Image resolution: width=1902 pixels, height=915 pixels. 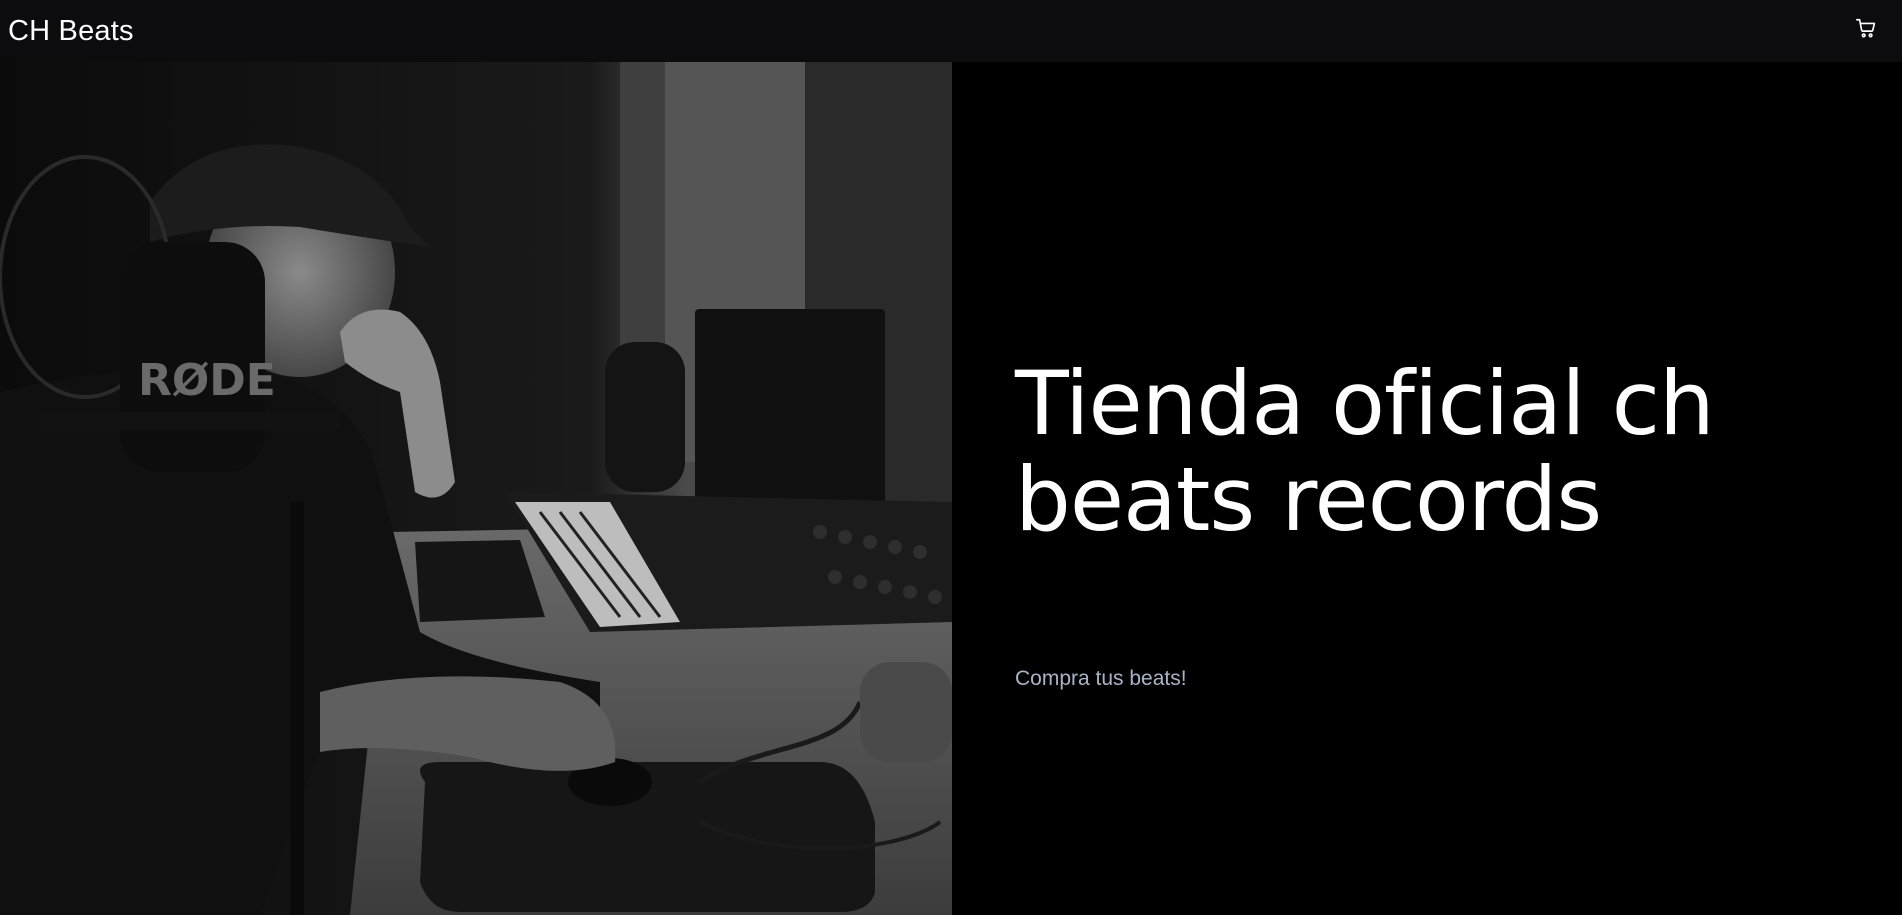 I want to click on brand-logo-link: CH Beats, so click(x=71, y=31).